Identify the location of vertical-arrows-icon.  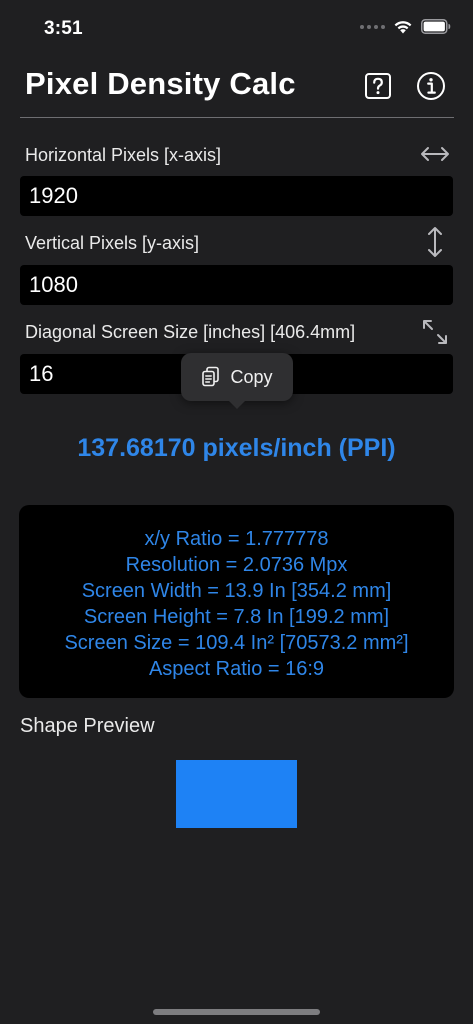
(435, 242).